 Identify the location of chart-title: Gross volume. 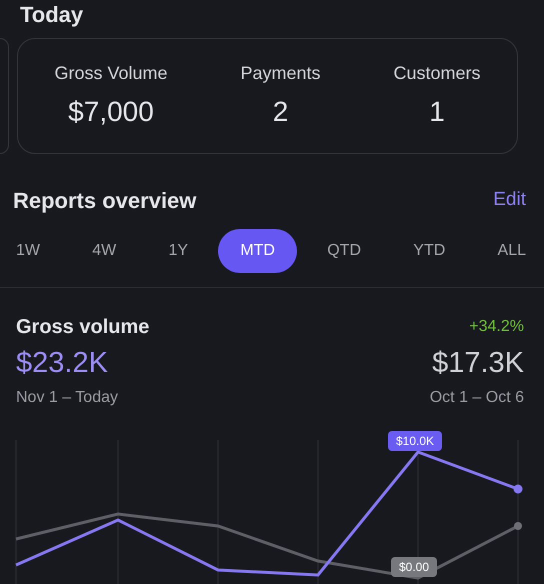
(83, 327).